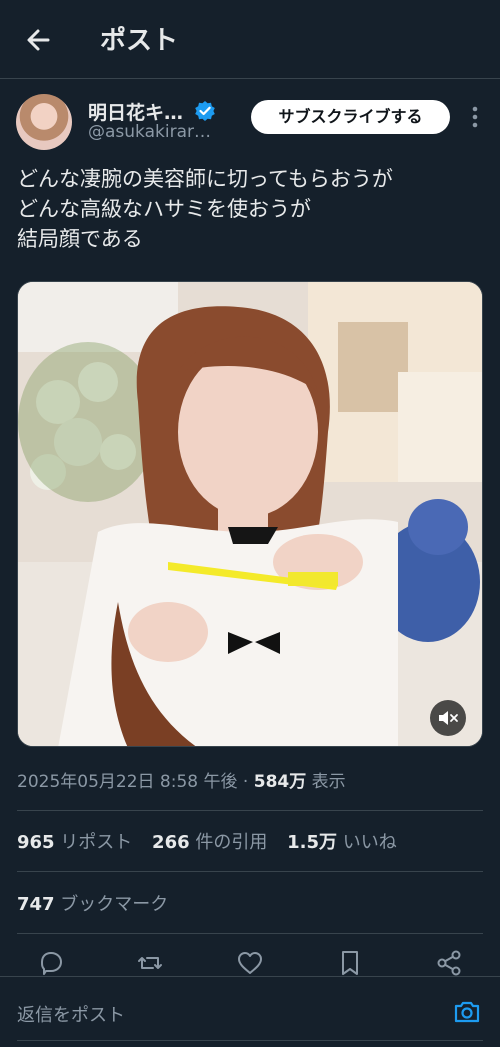  What do you see at coordinates (80, 239) in the screenshot?
I see `post-line: 結局顔である` at bounding box center [80, 239].